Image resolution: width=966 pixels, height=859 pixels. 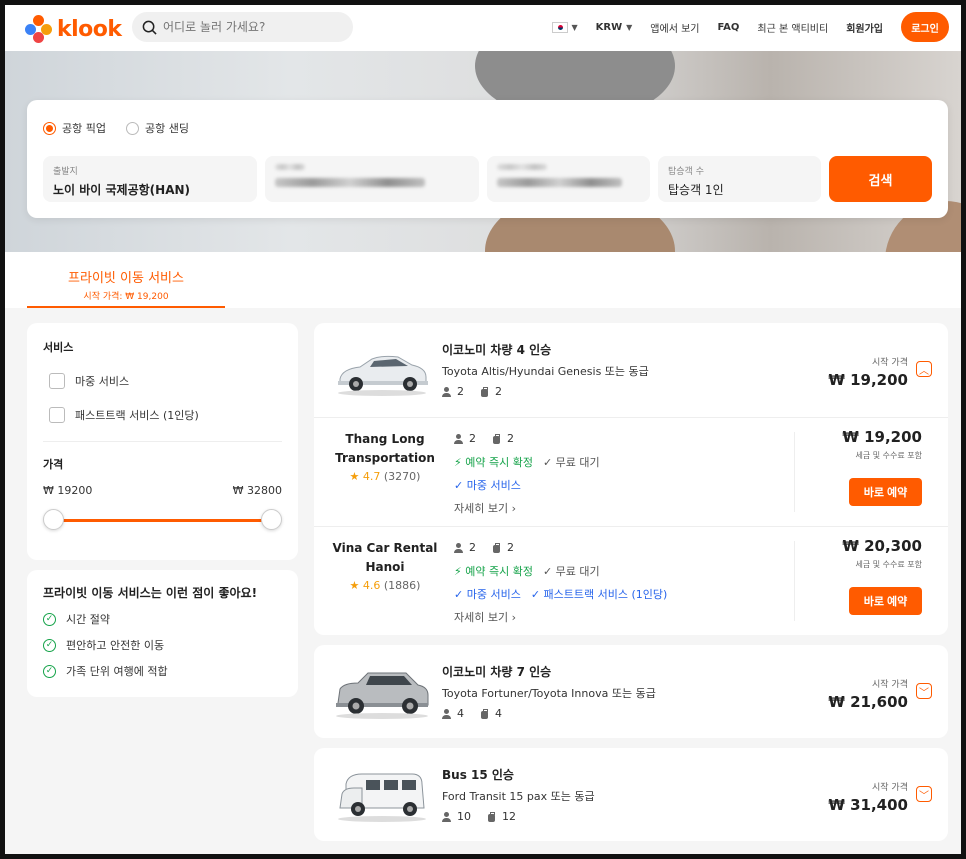 I want to click on search-button: 검색, so click(x=880, y=179).